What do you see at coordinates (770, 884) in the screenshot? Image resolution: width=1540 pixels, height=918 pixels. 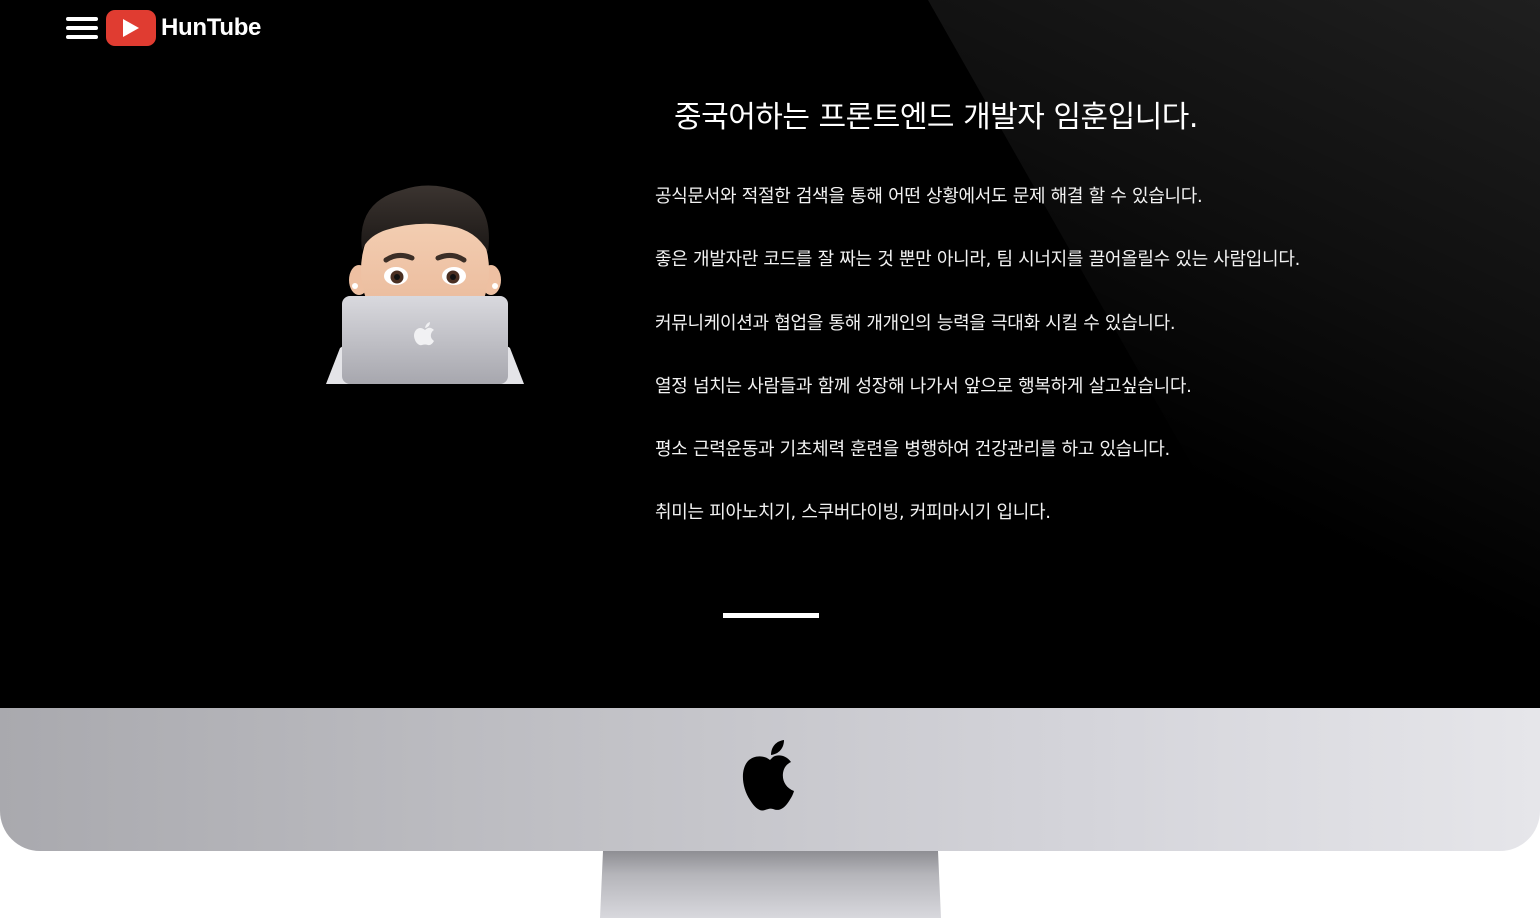 I see `monitor-stand` at bounding box center [770, 884].